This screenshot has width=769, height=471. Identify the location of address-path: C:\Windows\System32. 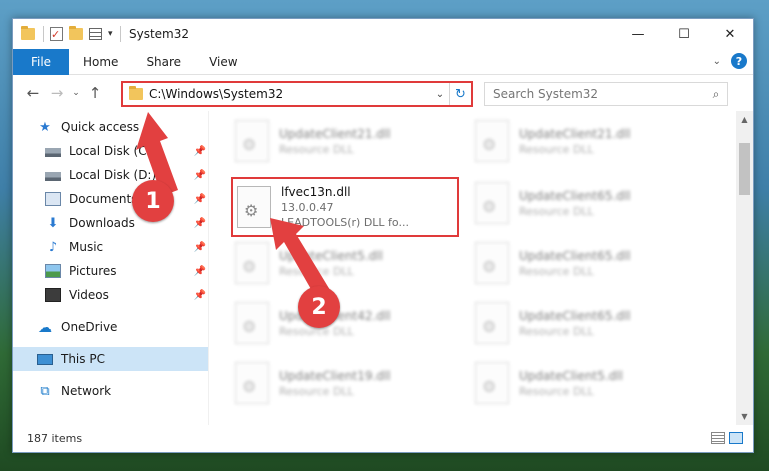
(290, 94).